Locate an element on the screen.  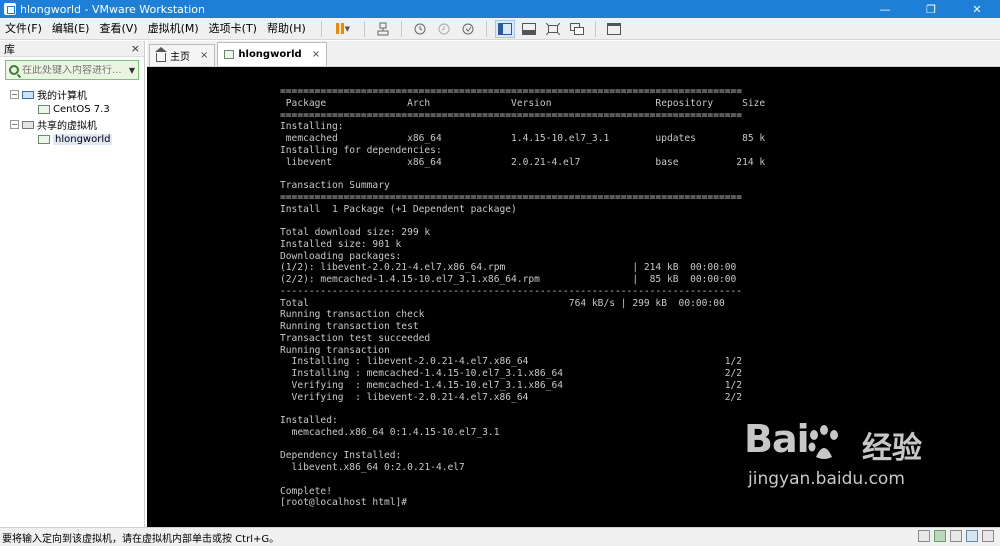
pause-button: ▼ is located at coordinates (343, 29).